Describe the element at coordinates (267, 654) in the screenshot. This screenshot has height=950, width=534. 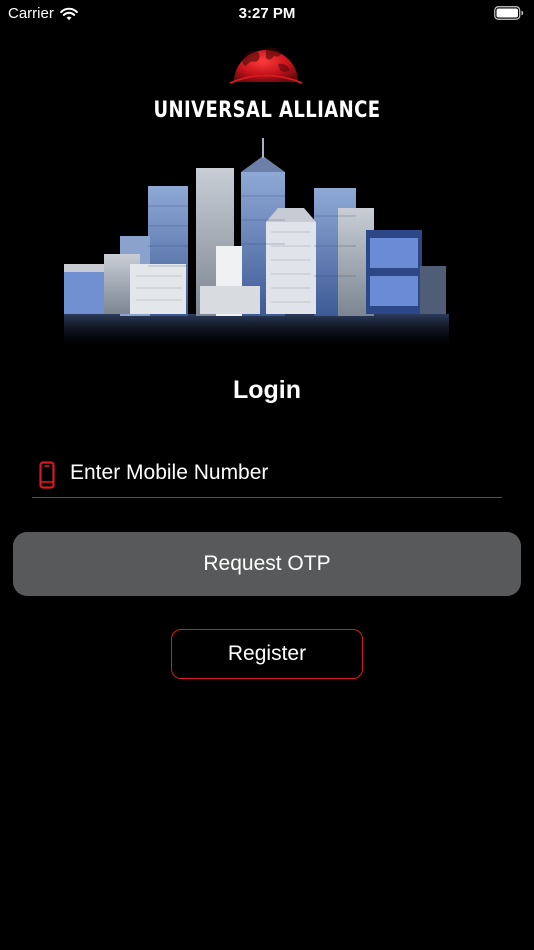
I see `register-button: Register` at that location.